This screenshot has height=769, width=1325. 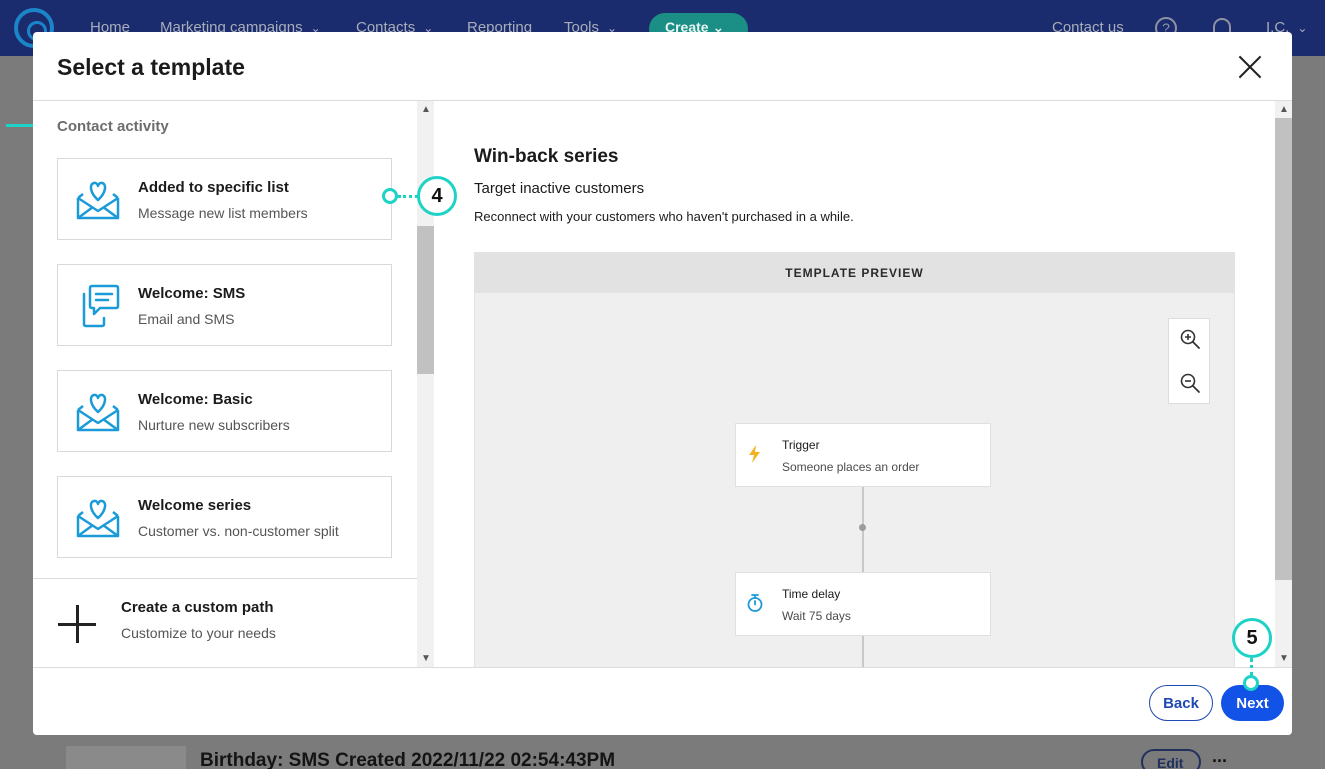 I want to click on stopwatch-icon, so click(x=755, y=603).